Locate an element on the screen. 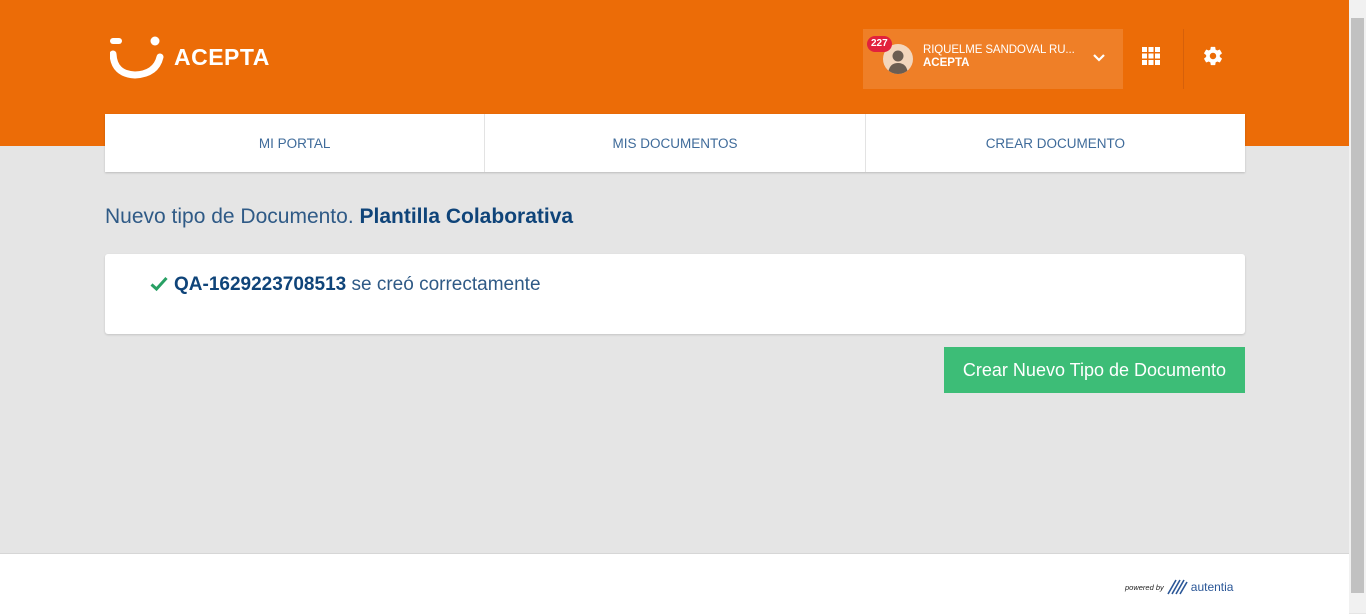 The image size is (1366, 614). tab-crear-documento: CREAR DOCUMENTO is located at coordinates (1055, 143).